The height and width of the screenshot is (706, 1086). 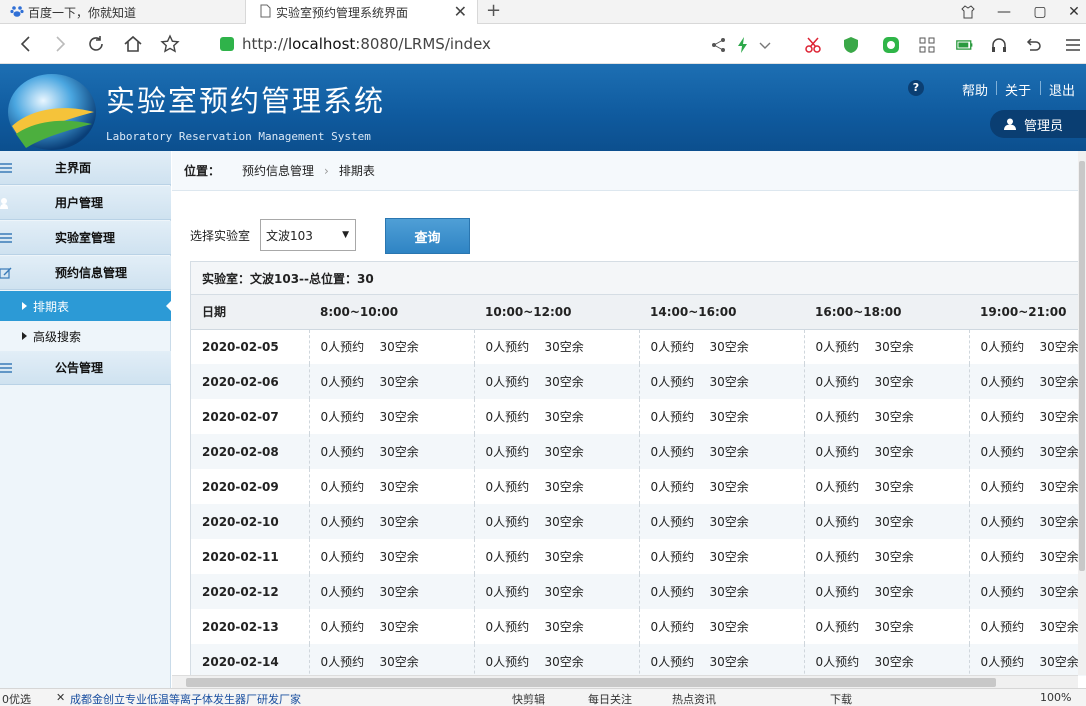 I want to click on about-link: 关于, so click(x=1018, y=89).